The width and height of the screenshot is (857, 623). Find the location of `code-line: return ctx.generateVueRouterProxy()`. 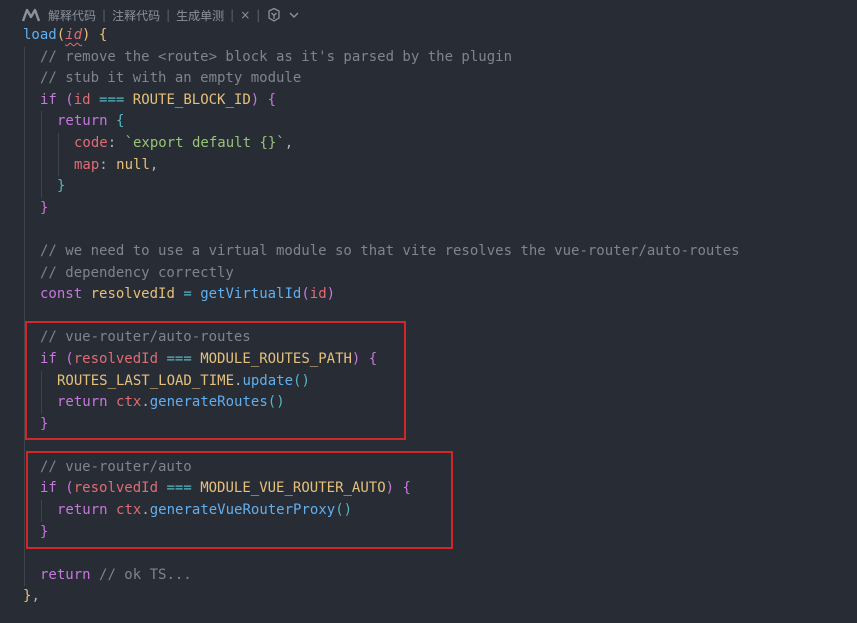

code-line: return ctx.generateVueRouterProxy() is located at coordinates (428, 511).